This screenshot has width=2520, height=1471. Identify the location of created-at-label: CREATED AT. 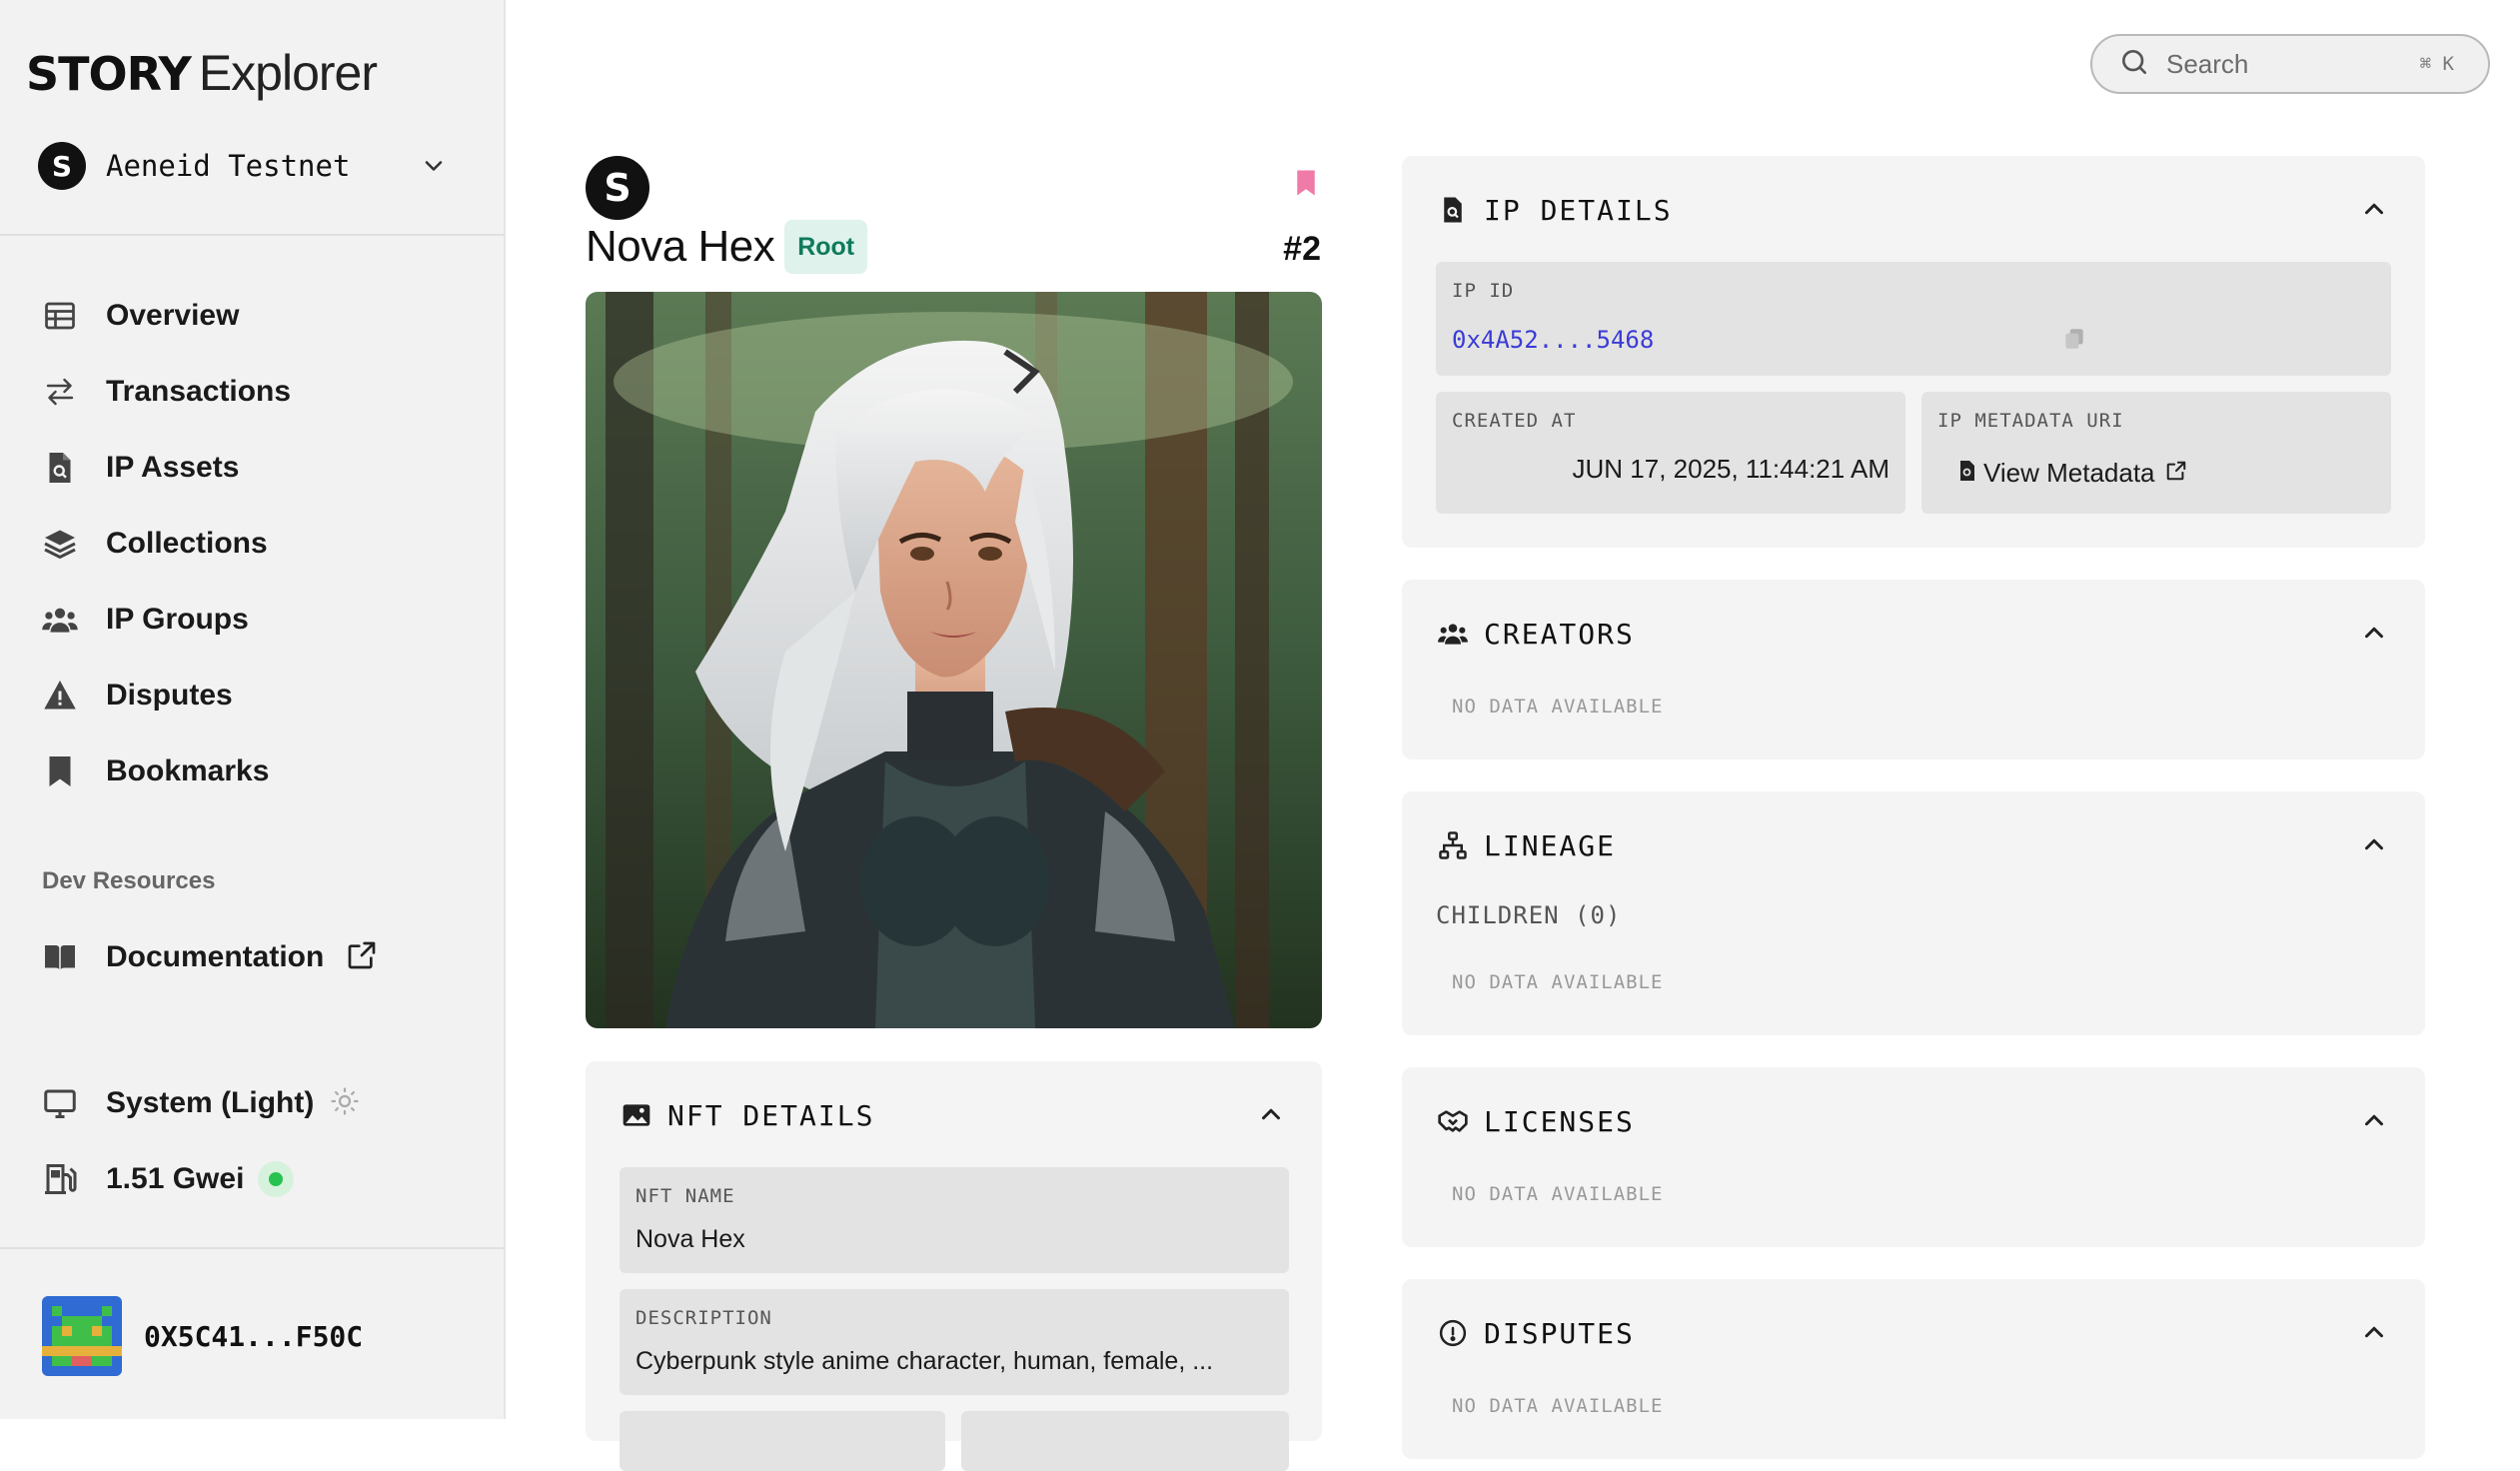
(1514, 421).